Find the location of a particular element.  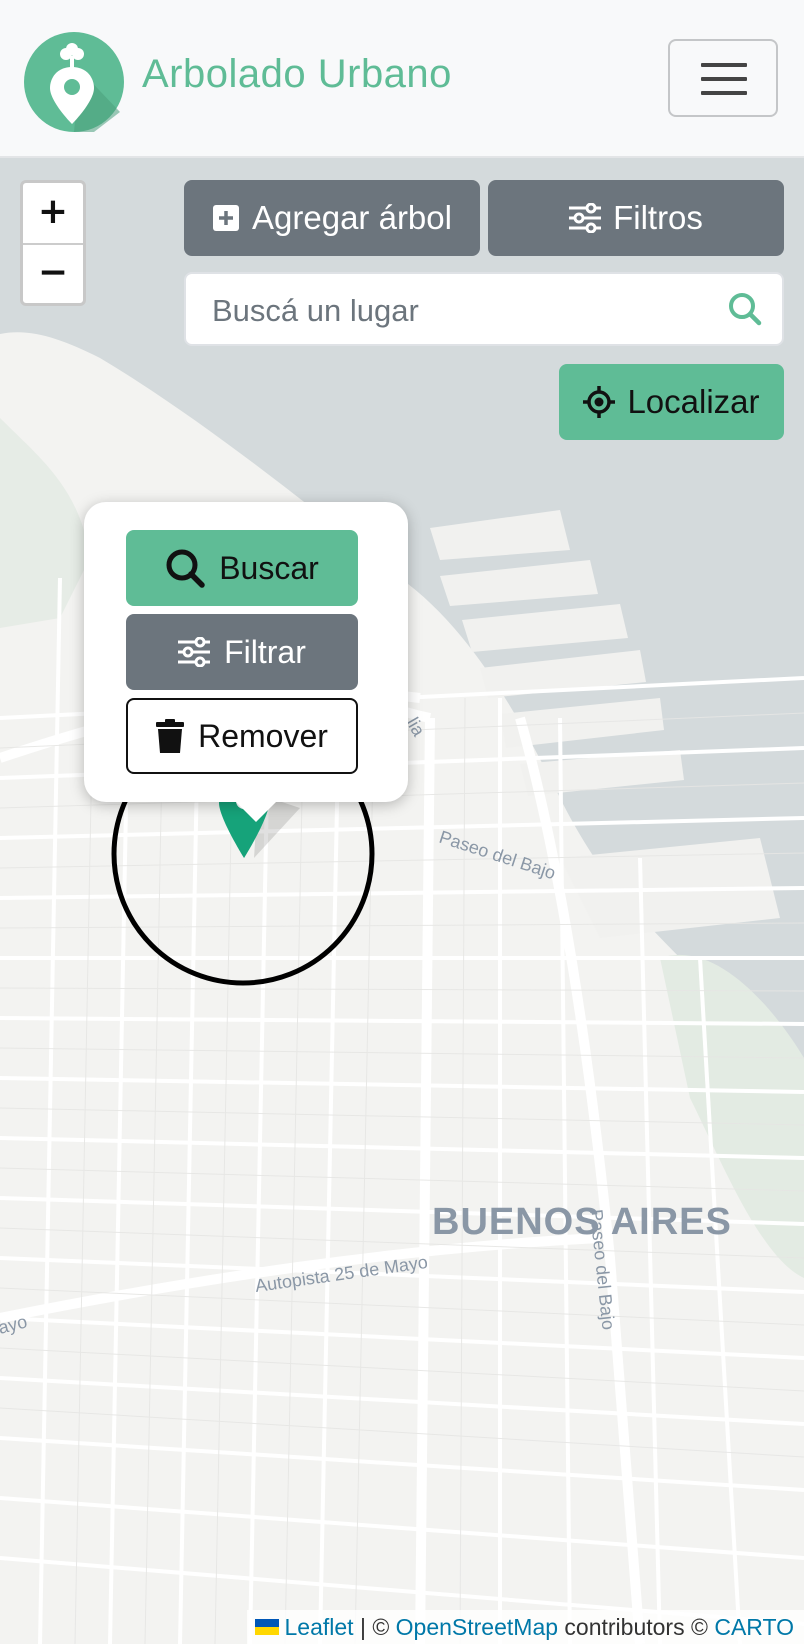

leaflet-link: Leaflet is located at coordinates (319, 1627).